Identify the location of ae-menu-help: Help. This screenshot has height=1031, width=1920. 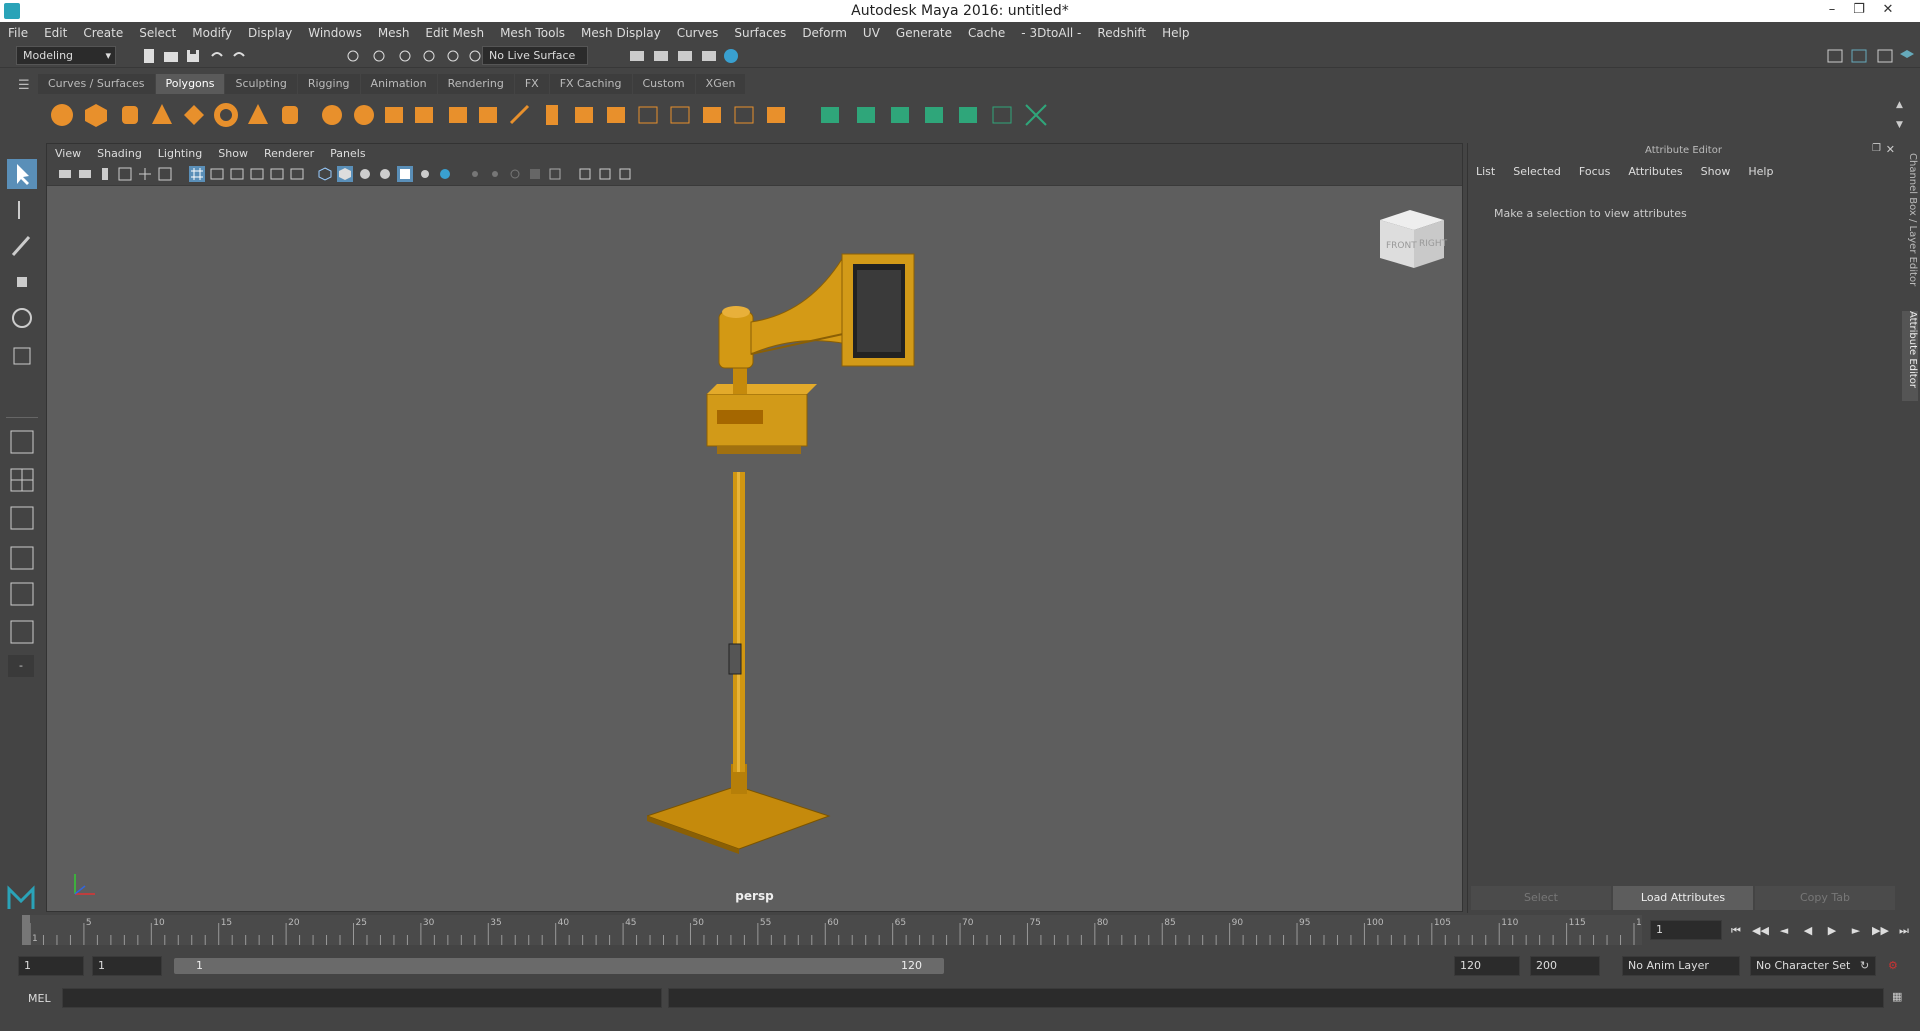
(1760, 171).